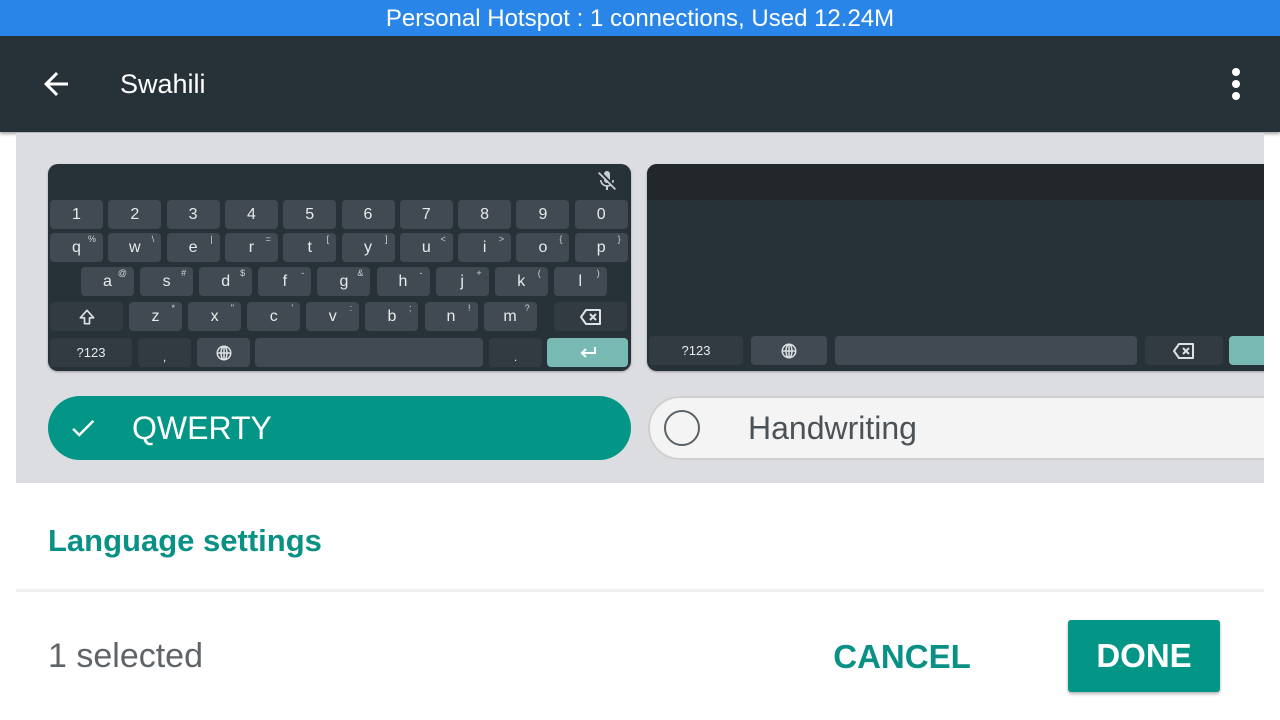  Describe the element at coordinates (185, 541) in the screenshot. I see `language-settings-link: Language settings` at that location.